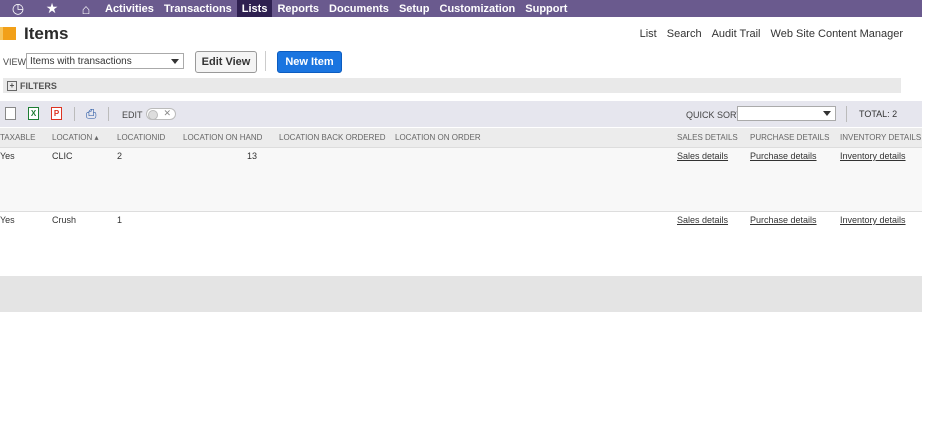 The width and height of the screenshot is (927, 438). I want to click on expand-icon: +, so click(12, 85).